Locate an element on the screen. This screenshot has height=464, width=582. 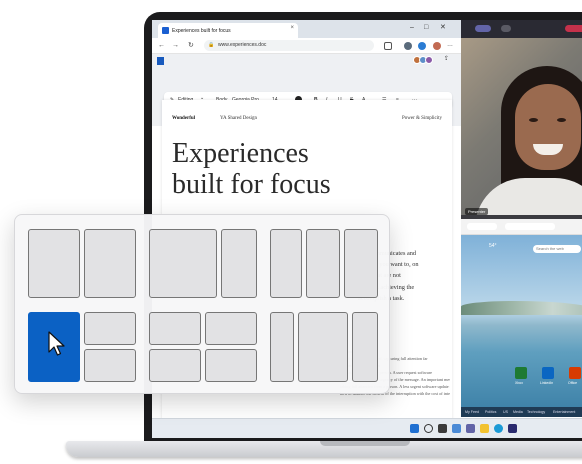
feed-nav-item: US is located at coordinates (505, 412).